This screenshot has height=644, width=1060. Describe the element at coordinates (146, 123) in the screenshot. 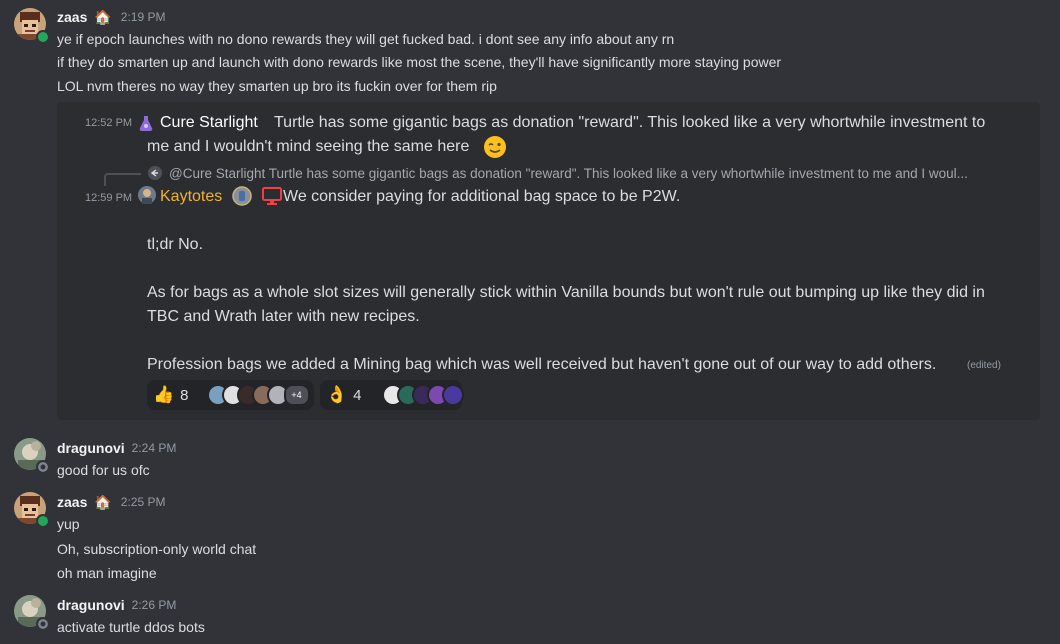

I see `potion-icon` at that location.